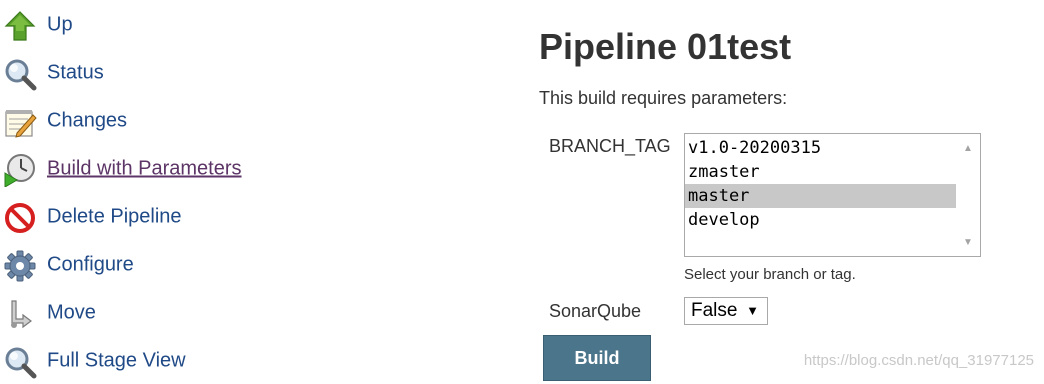 This screenshot has width=1044, height=384. I want to click on listbox-scrollbar: ▲ ▼, so click(968, 195).